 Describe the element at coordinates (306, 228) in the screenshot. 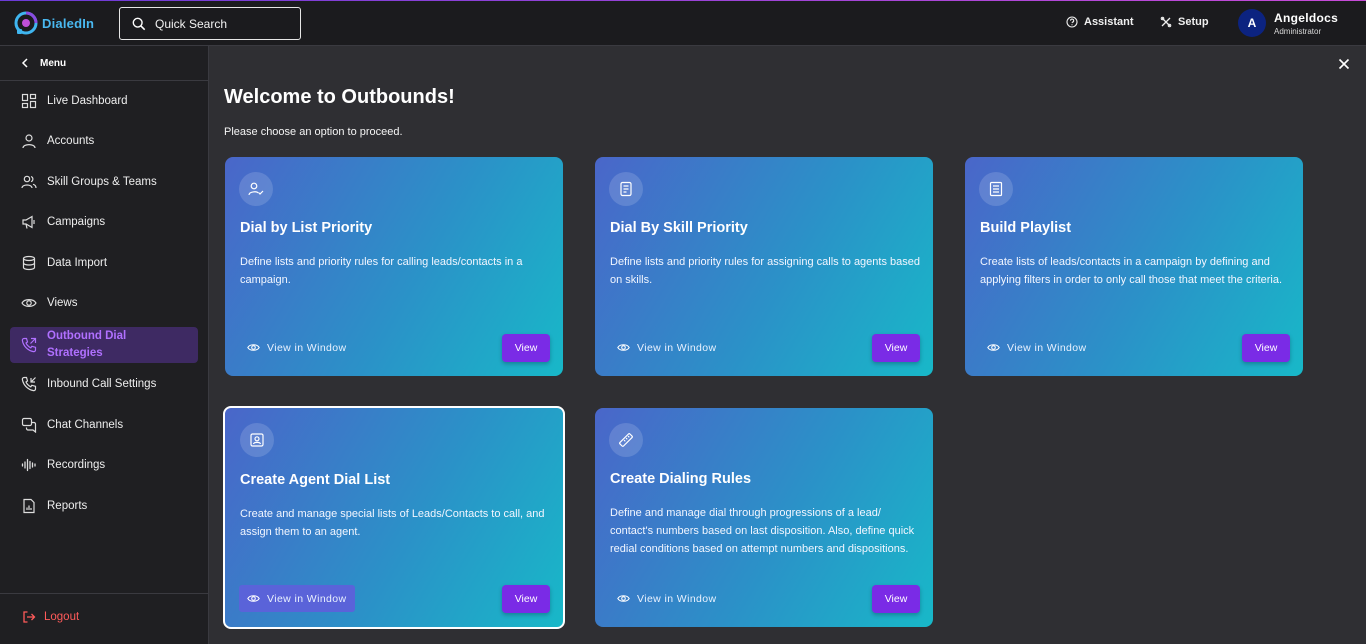

I see `card-title: Dial by List Priority` at that location.